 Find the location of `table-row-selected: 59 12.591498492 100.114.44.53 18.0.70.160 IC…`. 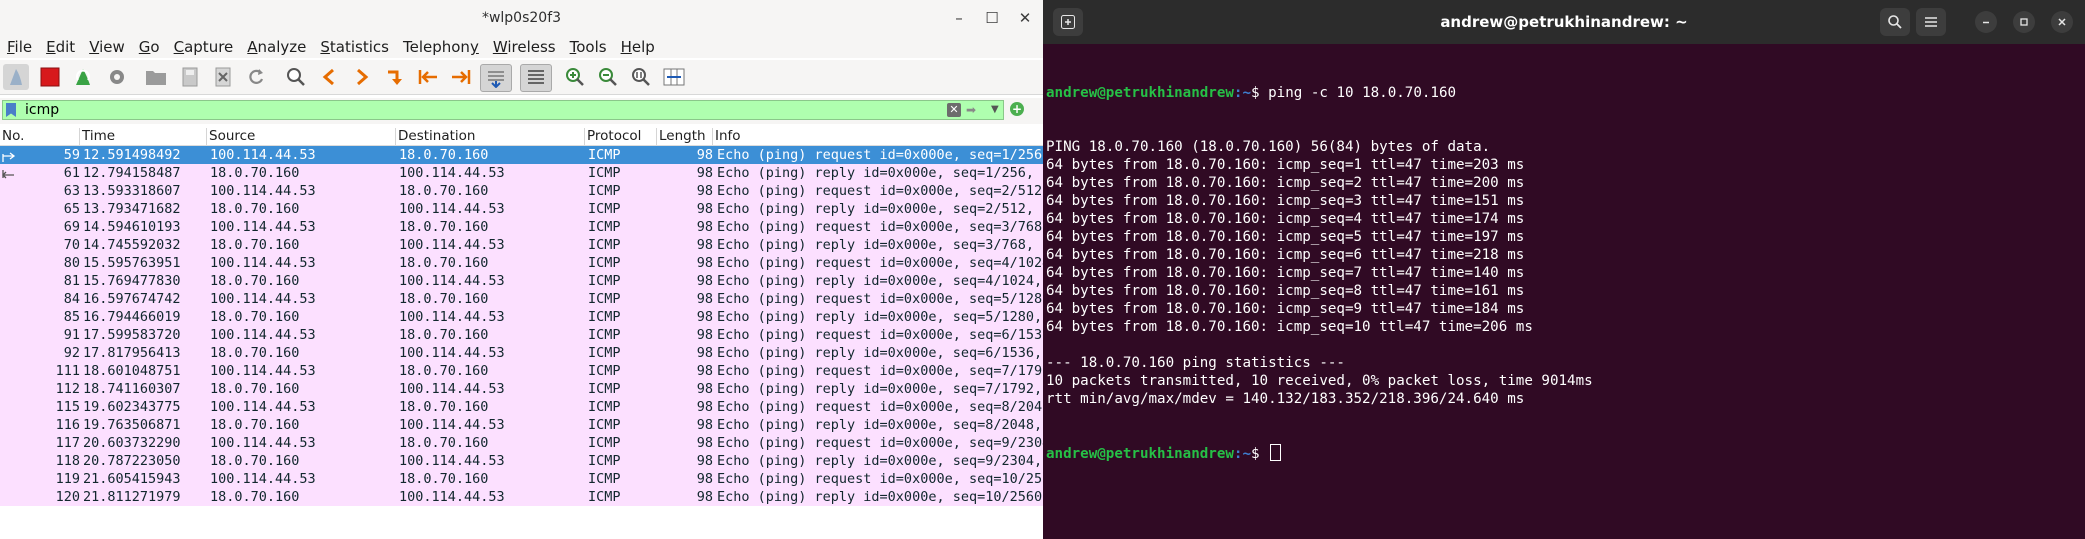

table-row-selected: 59 12.591498492 100.114.44.53 18.0.70.160 IC… is located at coordinates (521, 155).